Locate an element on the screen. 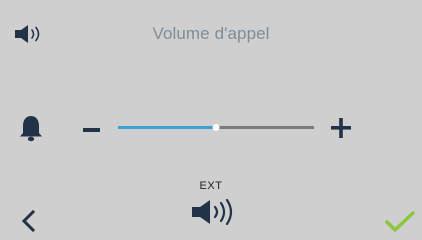  output-label: EXT is located at coordinates (211, 186).